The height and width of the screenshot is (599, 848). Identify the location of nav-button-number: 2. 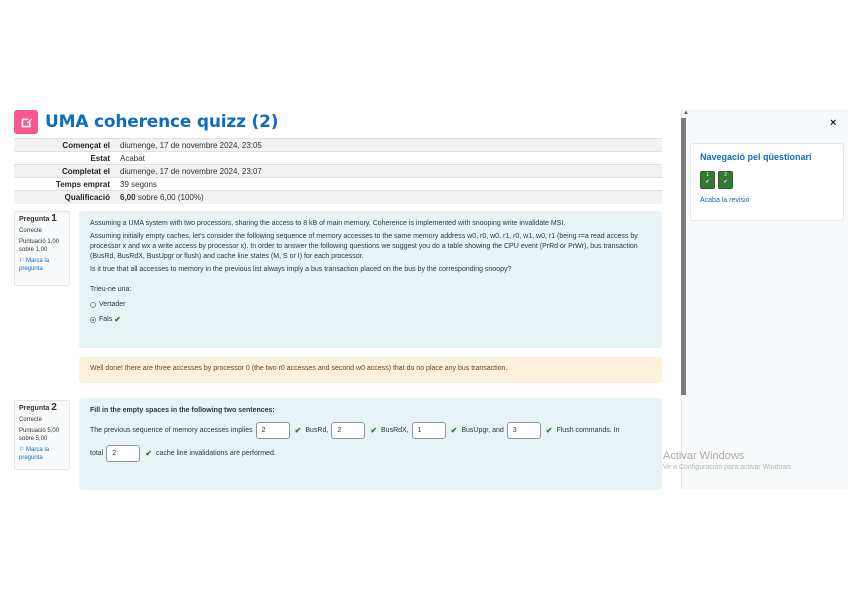
(725, 175).